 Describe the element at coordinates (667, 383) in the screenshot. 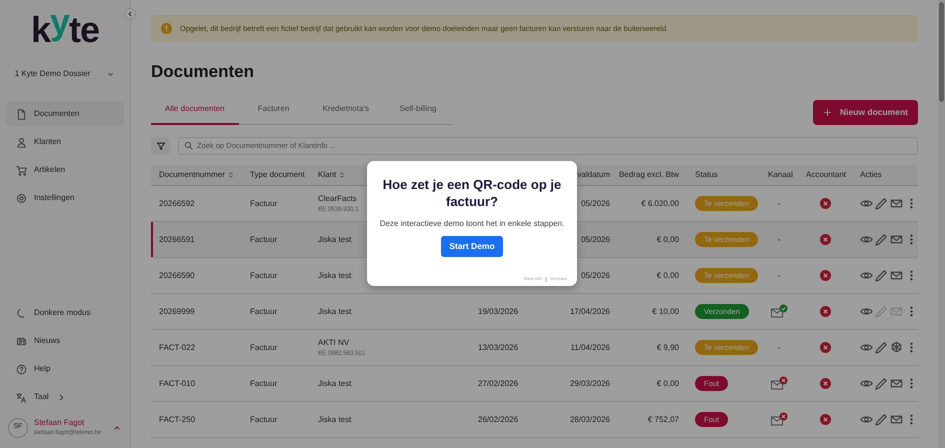

I see `table-cell: € 0,00` at that location.